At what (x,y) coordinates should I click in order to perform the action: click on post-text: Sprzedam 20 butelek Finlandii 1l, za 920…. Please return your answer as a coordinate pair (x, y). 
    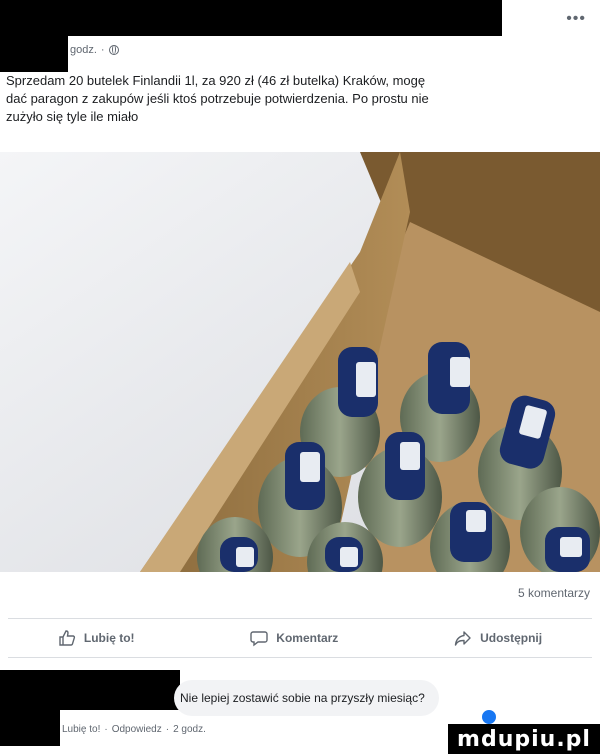
    Looking at the image, I should click on (300, 99).